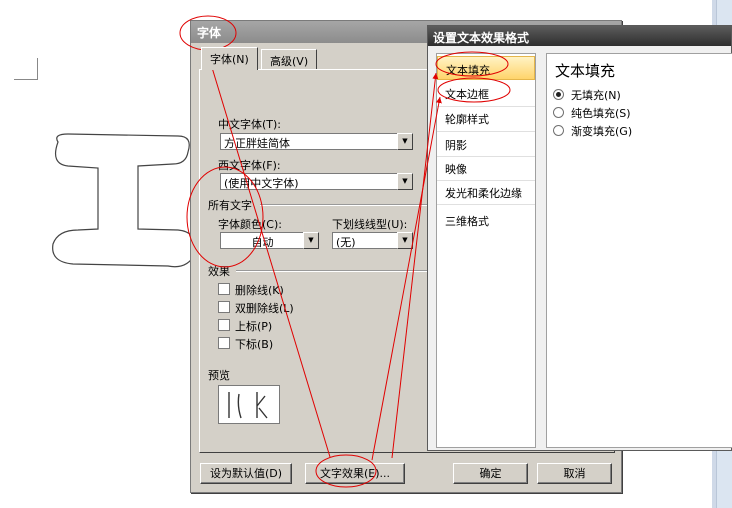 The height and width of the screenshot is (508, 732). Describe the element at coordinates (250, 224) in the screenshot. I see `font-color-label: 字体颜色(C):` at that location.